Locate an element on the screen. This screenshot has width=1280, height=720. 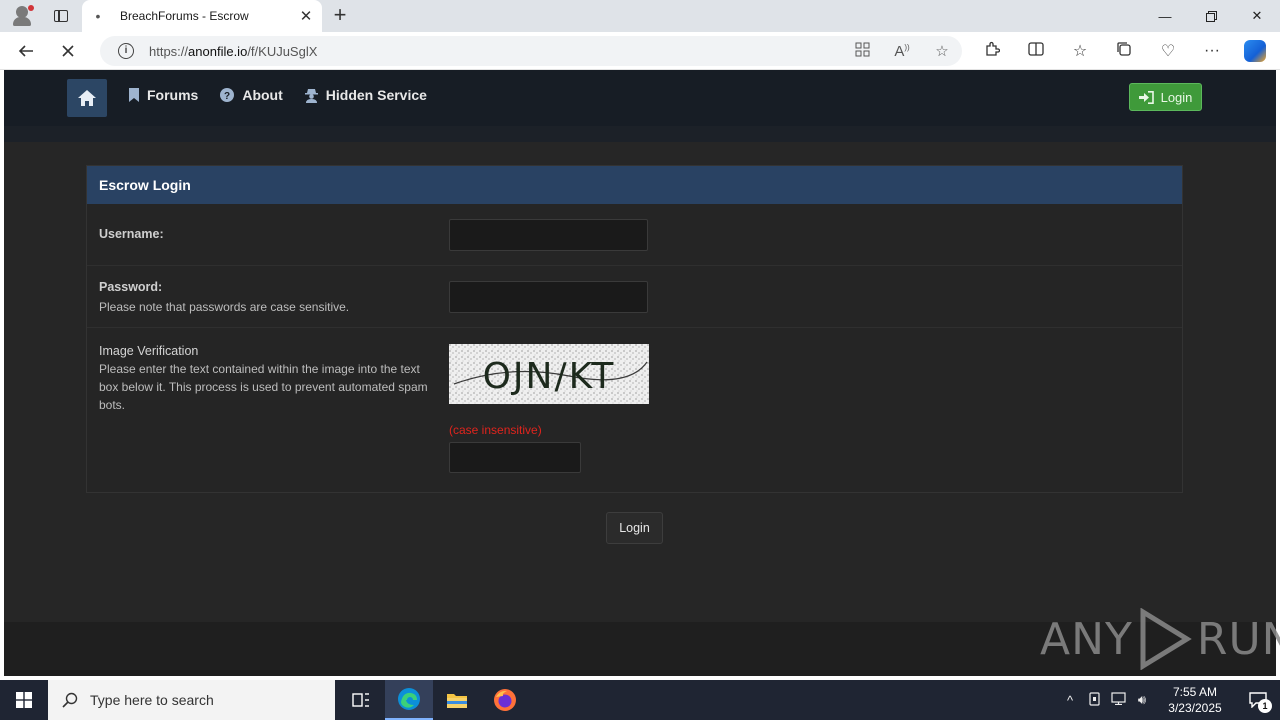
collections-icon is located at coordinates (1124, 51).